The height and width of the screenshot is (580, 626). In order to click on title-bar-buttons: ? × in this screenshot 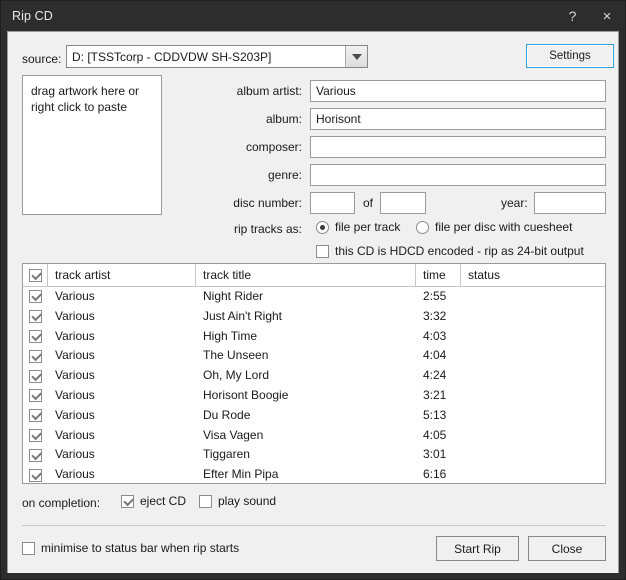, I will do `click(590, 16)`.